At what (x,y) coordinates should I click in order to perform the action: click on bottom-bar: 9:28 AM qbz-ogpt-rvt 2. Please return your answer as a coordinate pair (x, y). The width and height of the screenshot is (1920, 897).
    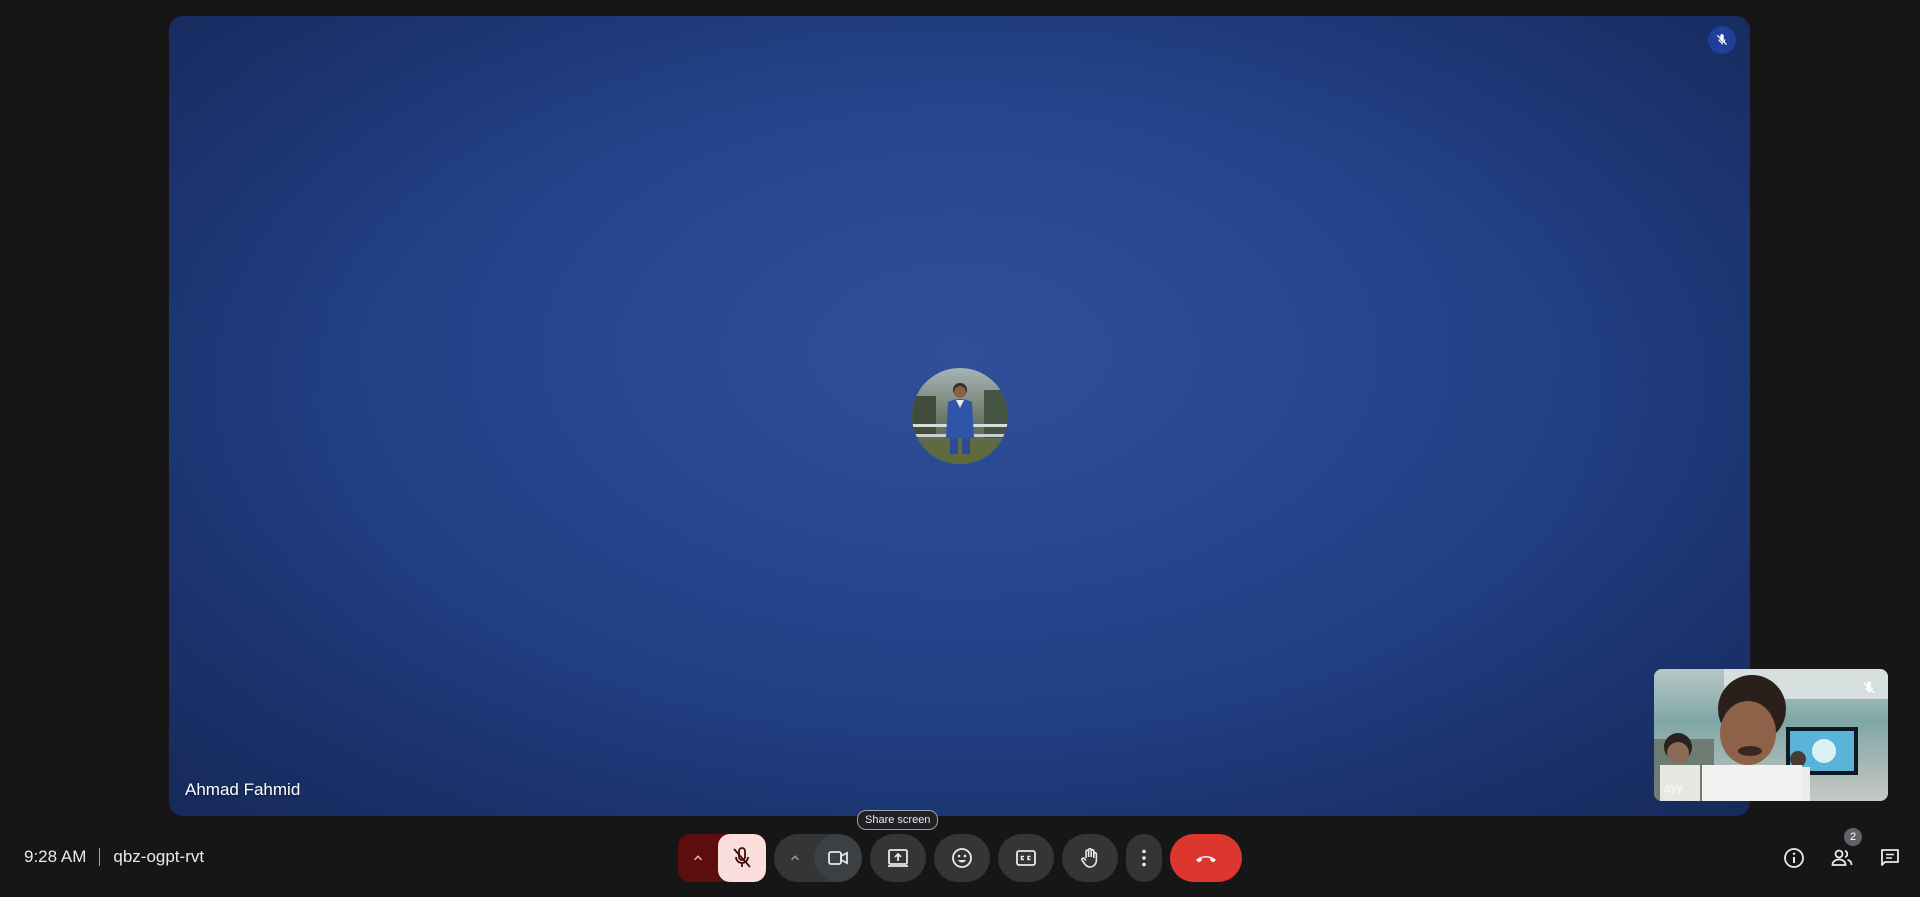
    Looking at the image, I should click on (960, 858).